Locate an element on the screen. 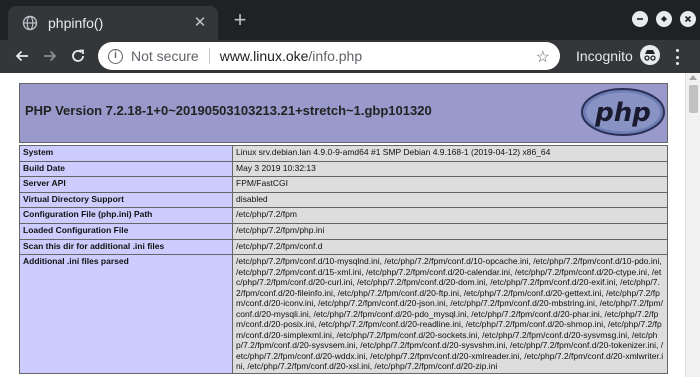 This screenshot has height=377, width=700. svg-text: php is located at coordinates (622, 113).